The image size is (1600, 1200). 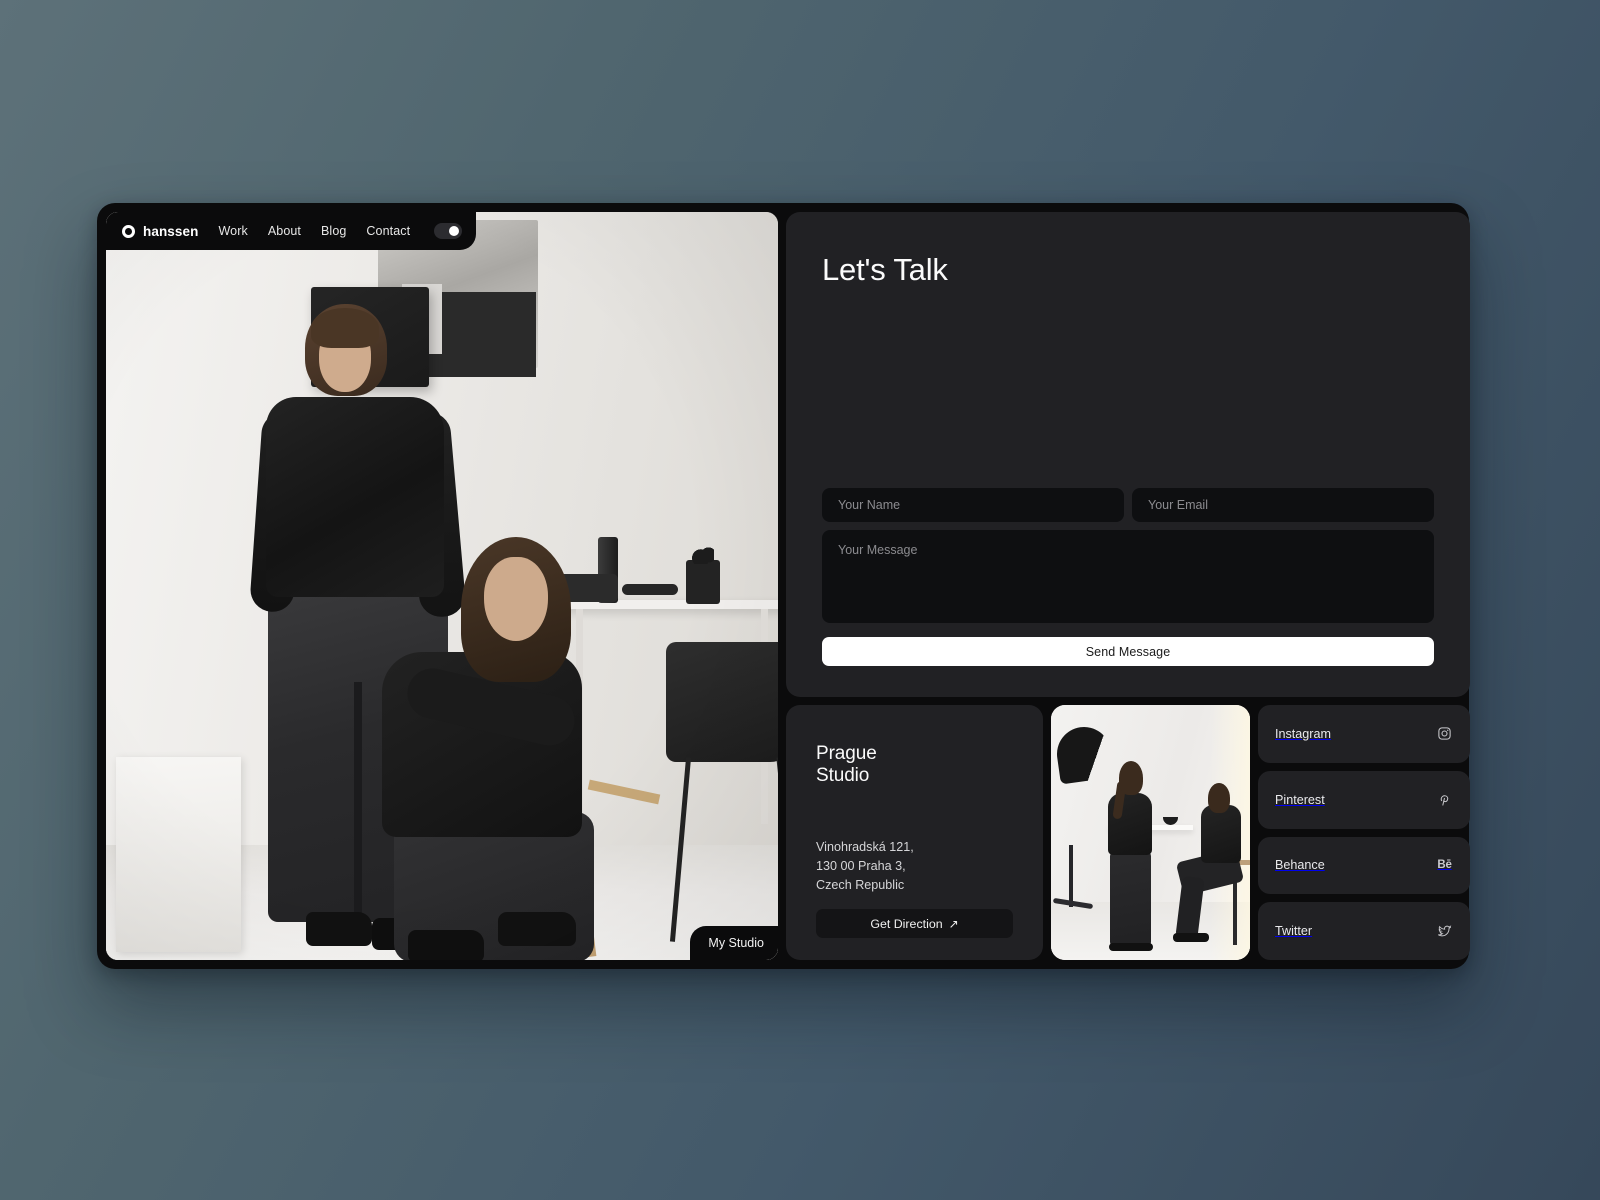 I want to click on studio-chair, so click(x=722, y=702).